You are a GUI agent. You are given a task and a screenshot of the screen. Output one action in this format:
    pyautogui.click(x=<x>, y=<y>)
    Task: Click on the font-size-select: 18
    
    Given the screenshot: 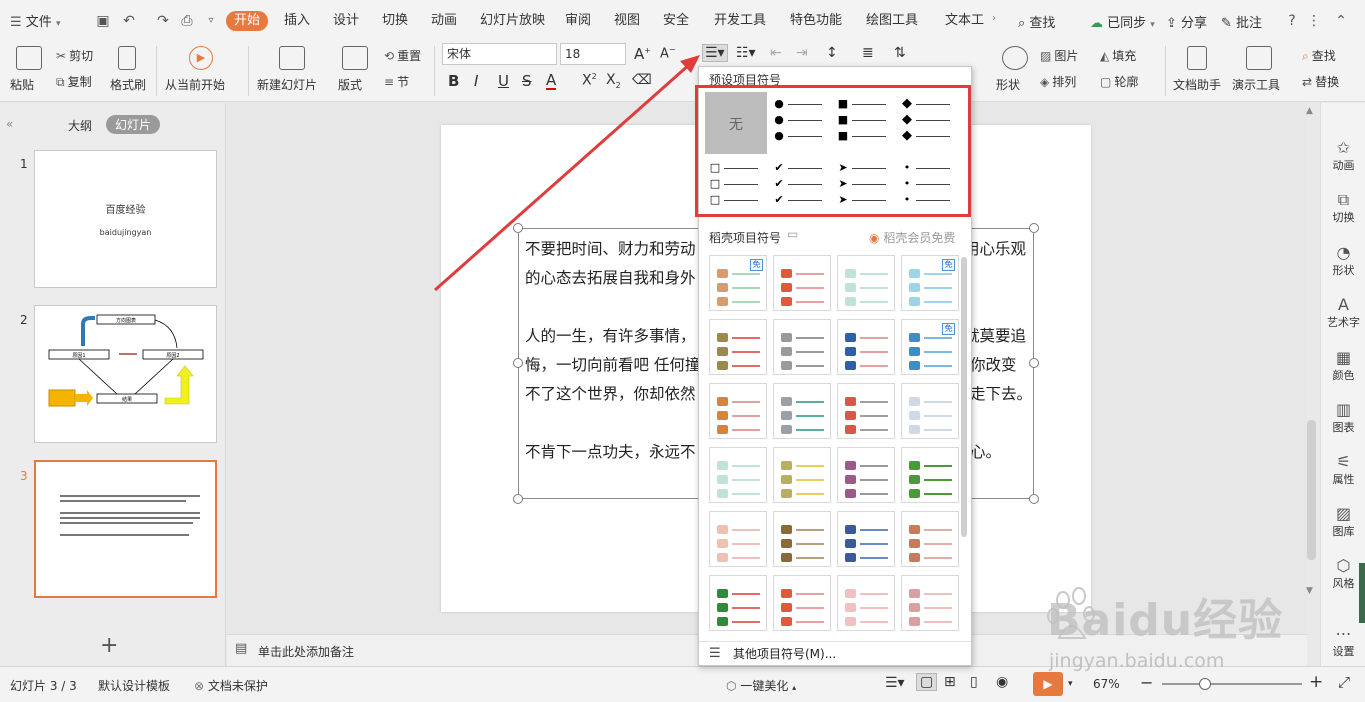 What is the action you would take?
    pyautogui.click(x=593, y=54)
    